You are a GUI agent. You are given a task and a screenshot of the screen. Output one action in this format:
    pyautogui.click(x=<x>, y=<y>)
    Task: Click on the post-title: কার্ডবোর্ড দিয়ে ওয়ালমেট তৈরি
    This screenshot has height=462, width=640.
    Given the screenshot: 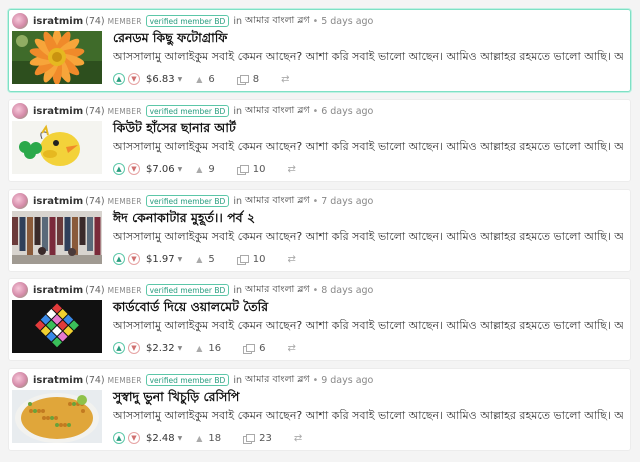 What is the action you would take?
    pyautogui.click(x=190, y=309)
    